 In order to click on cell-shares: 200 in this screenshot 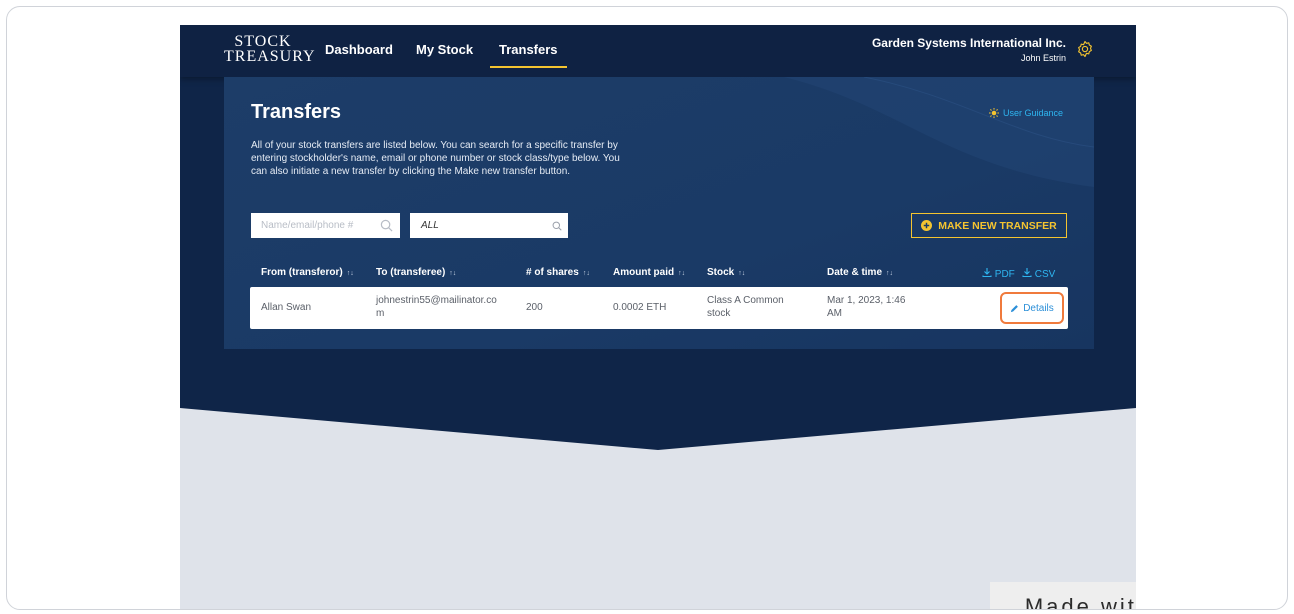, I will do `click(534, 307)`.